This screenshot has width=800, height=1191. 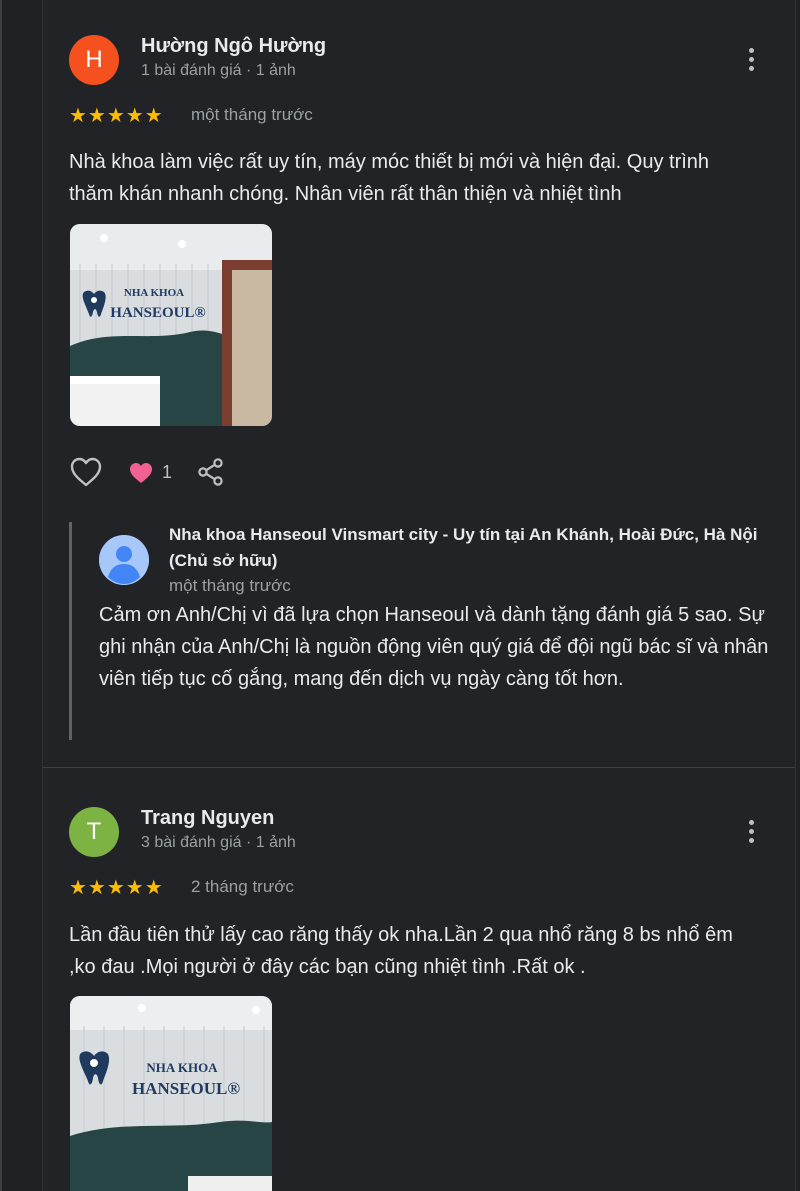 I want to click on owner-reply-date: một tháng trước, so click(x=230, y=585).